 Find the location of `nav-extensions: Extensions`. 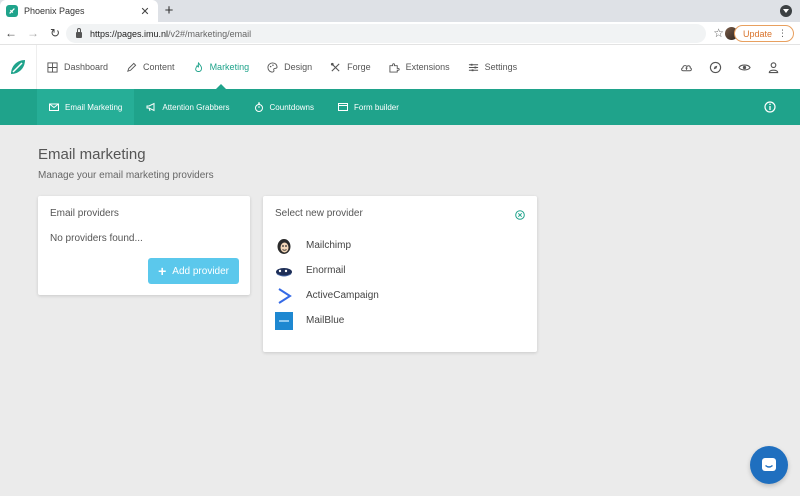

nav-extensions: Extensions is located at coordinates (419, 67).